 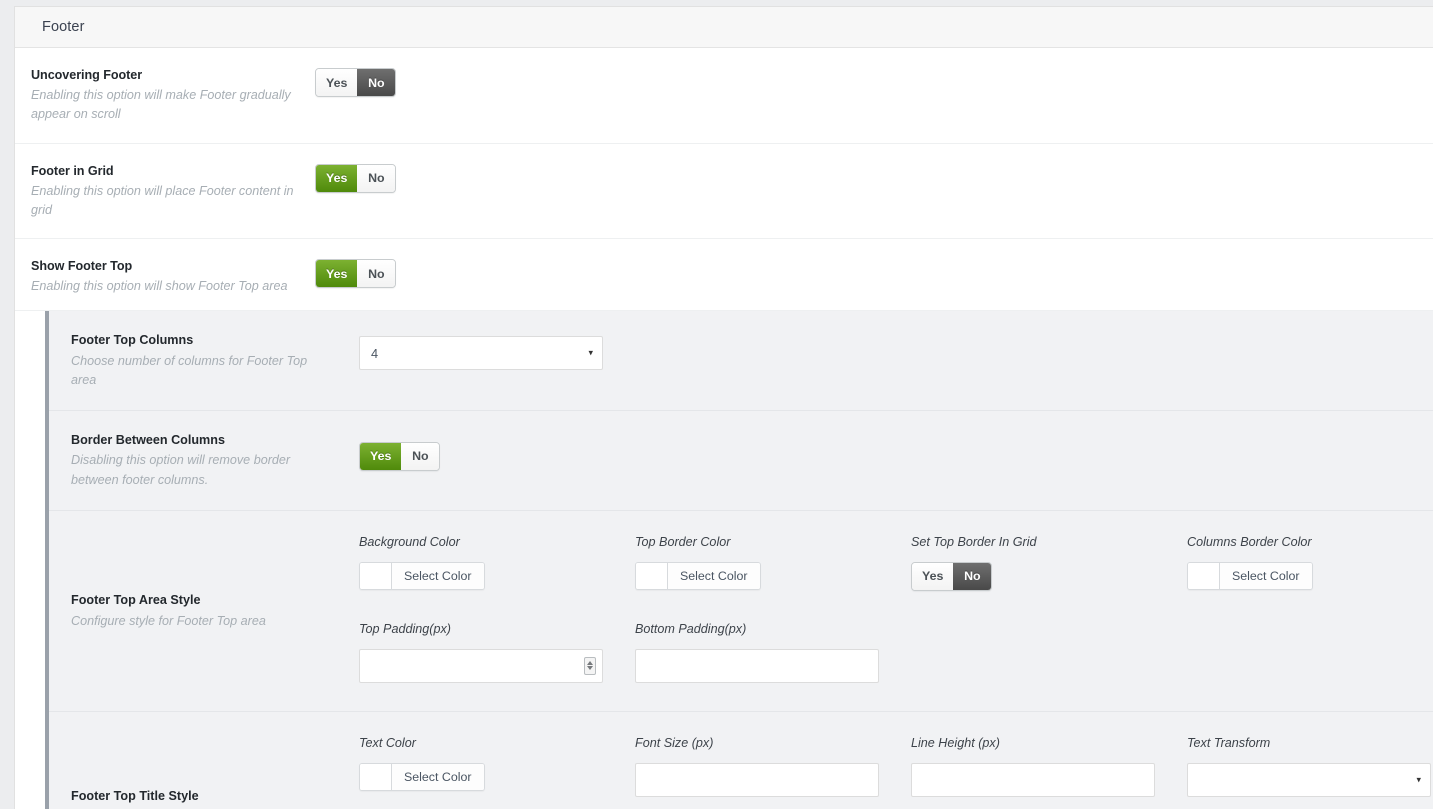 I want to click on field-bottom-padding: Bottom Padding(px), so click(x=773, y=648).